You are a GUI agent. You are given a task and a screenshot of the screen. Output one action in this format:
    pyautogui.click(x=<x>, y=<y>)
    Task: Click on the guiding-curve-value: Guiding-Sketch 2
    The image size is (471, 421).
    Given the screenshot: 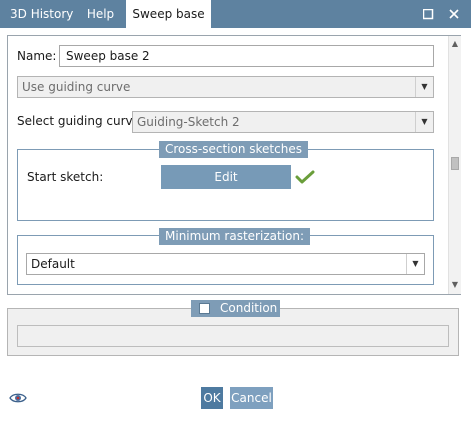 What is the action you would take?
    pyautogui.click(x=188, y=122)
    